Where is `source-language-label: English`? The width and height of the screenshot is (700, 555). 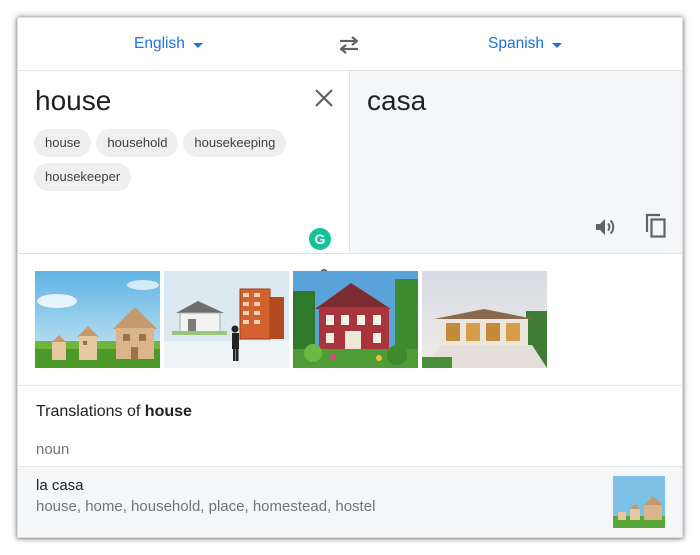 source-language-label: English is located at coordinates (159, 43).